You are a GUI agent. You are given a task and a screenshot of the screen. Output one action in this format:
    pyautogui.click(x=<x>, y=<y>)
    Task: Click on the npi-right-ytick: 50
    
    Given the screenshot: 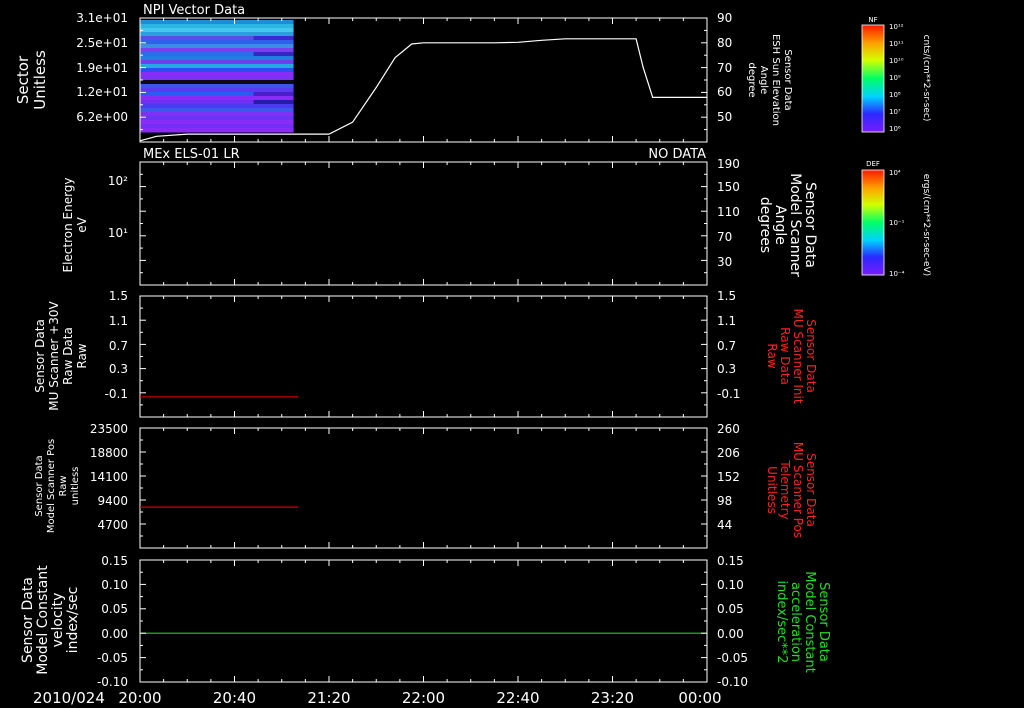 What is the action you would take?
    pyautogui.click(x=724, y=117)
    